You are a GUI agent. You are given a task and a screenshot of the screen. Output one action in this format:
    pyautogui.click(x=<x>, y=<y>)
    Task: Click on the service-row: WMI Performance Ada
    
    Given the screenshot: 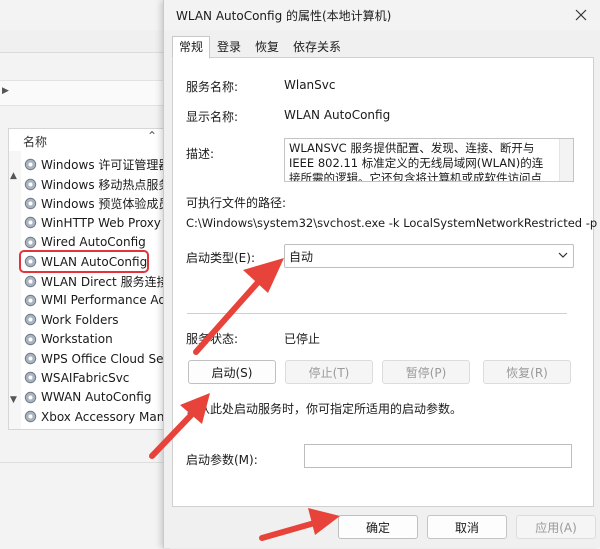 What is the action you would take?
    pyautogui.click(x=98, y=300)
    